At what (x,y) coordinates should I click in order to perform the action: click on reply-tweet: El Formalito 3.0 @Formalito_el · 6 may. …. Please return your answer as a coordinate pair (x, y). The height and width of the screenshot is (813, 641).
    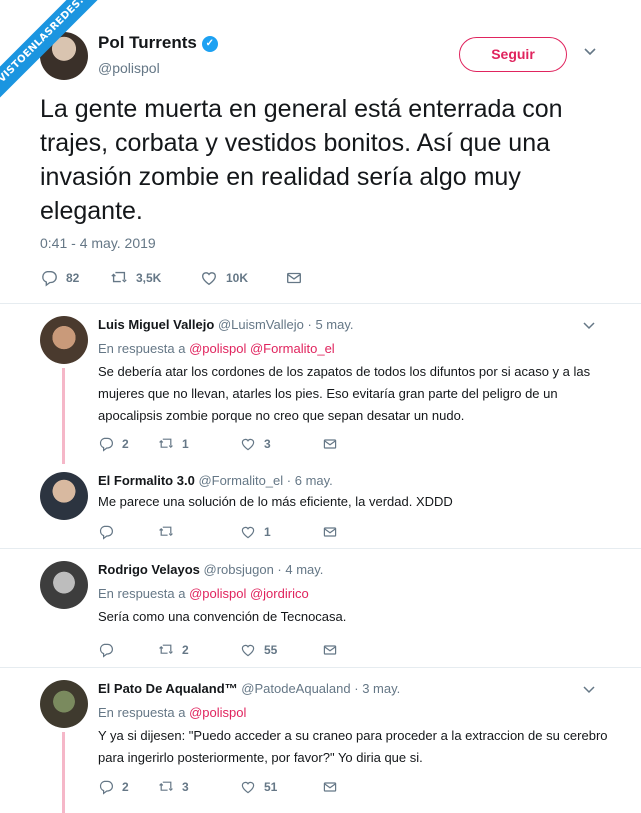
    Looking at the image, I should click on (320, 506).